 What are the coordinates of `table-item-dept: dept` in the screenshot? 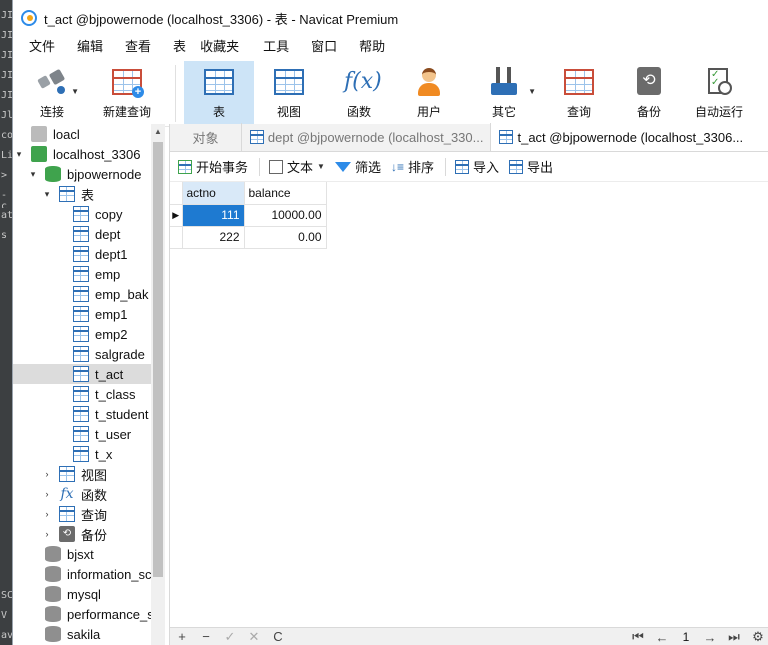 It's located at (88, 234).